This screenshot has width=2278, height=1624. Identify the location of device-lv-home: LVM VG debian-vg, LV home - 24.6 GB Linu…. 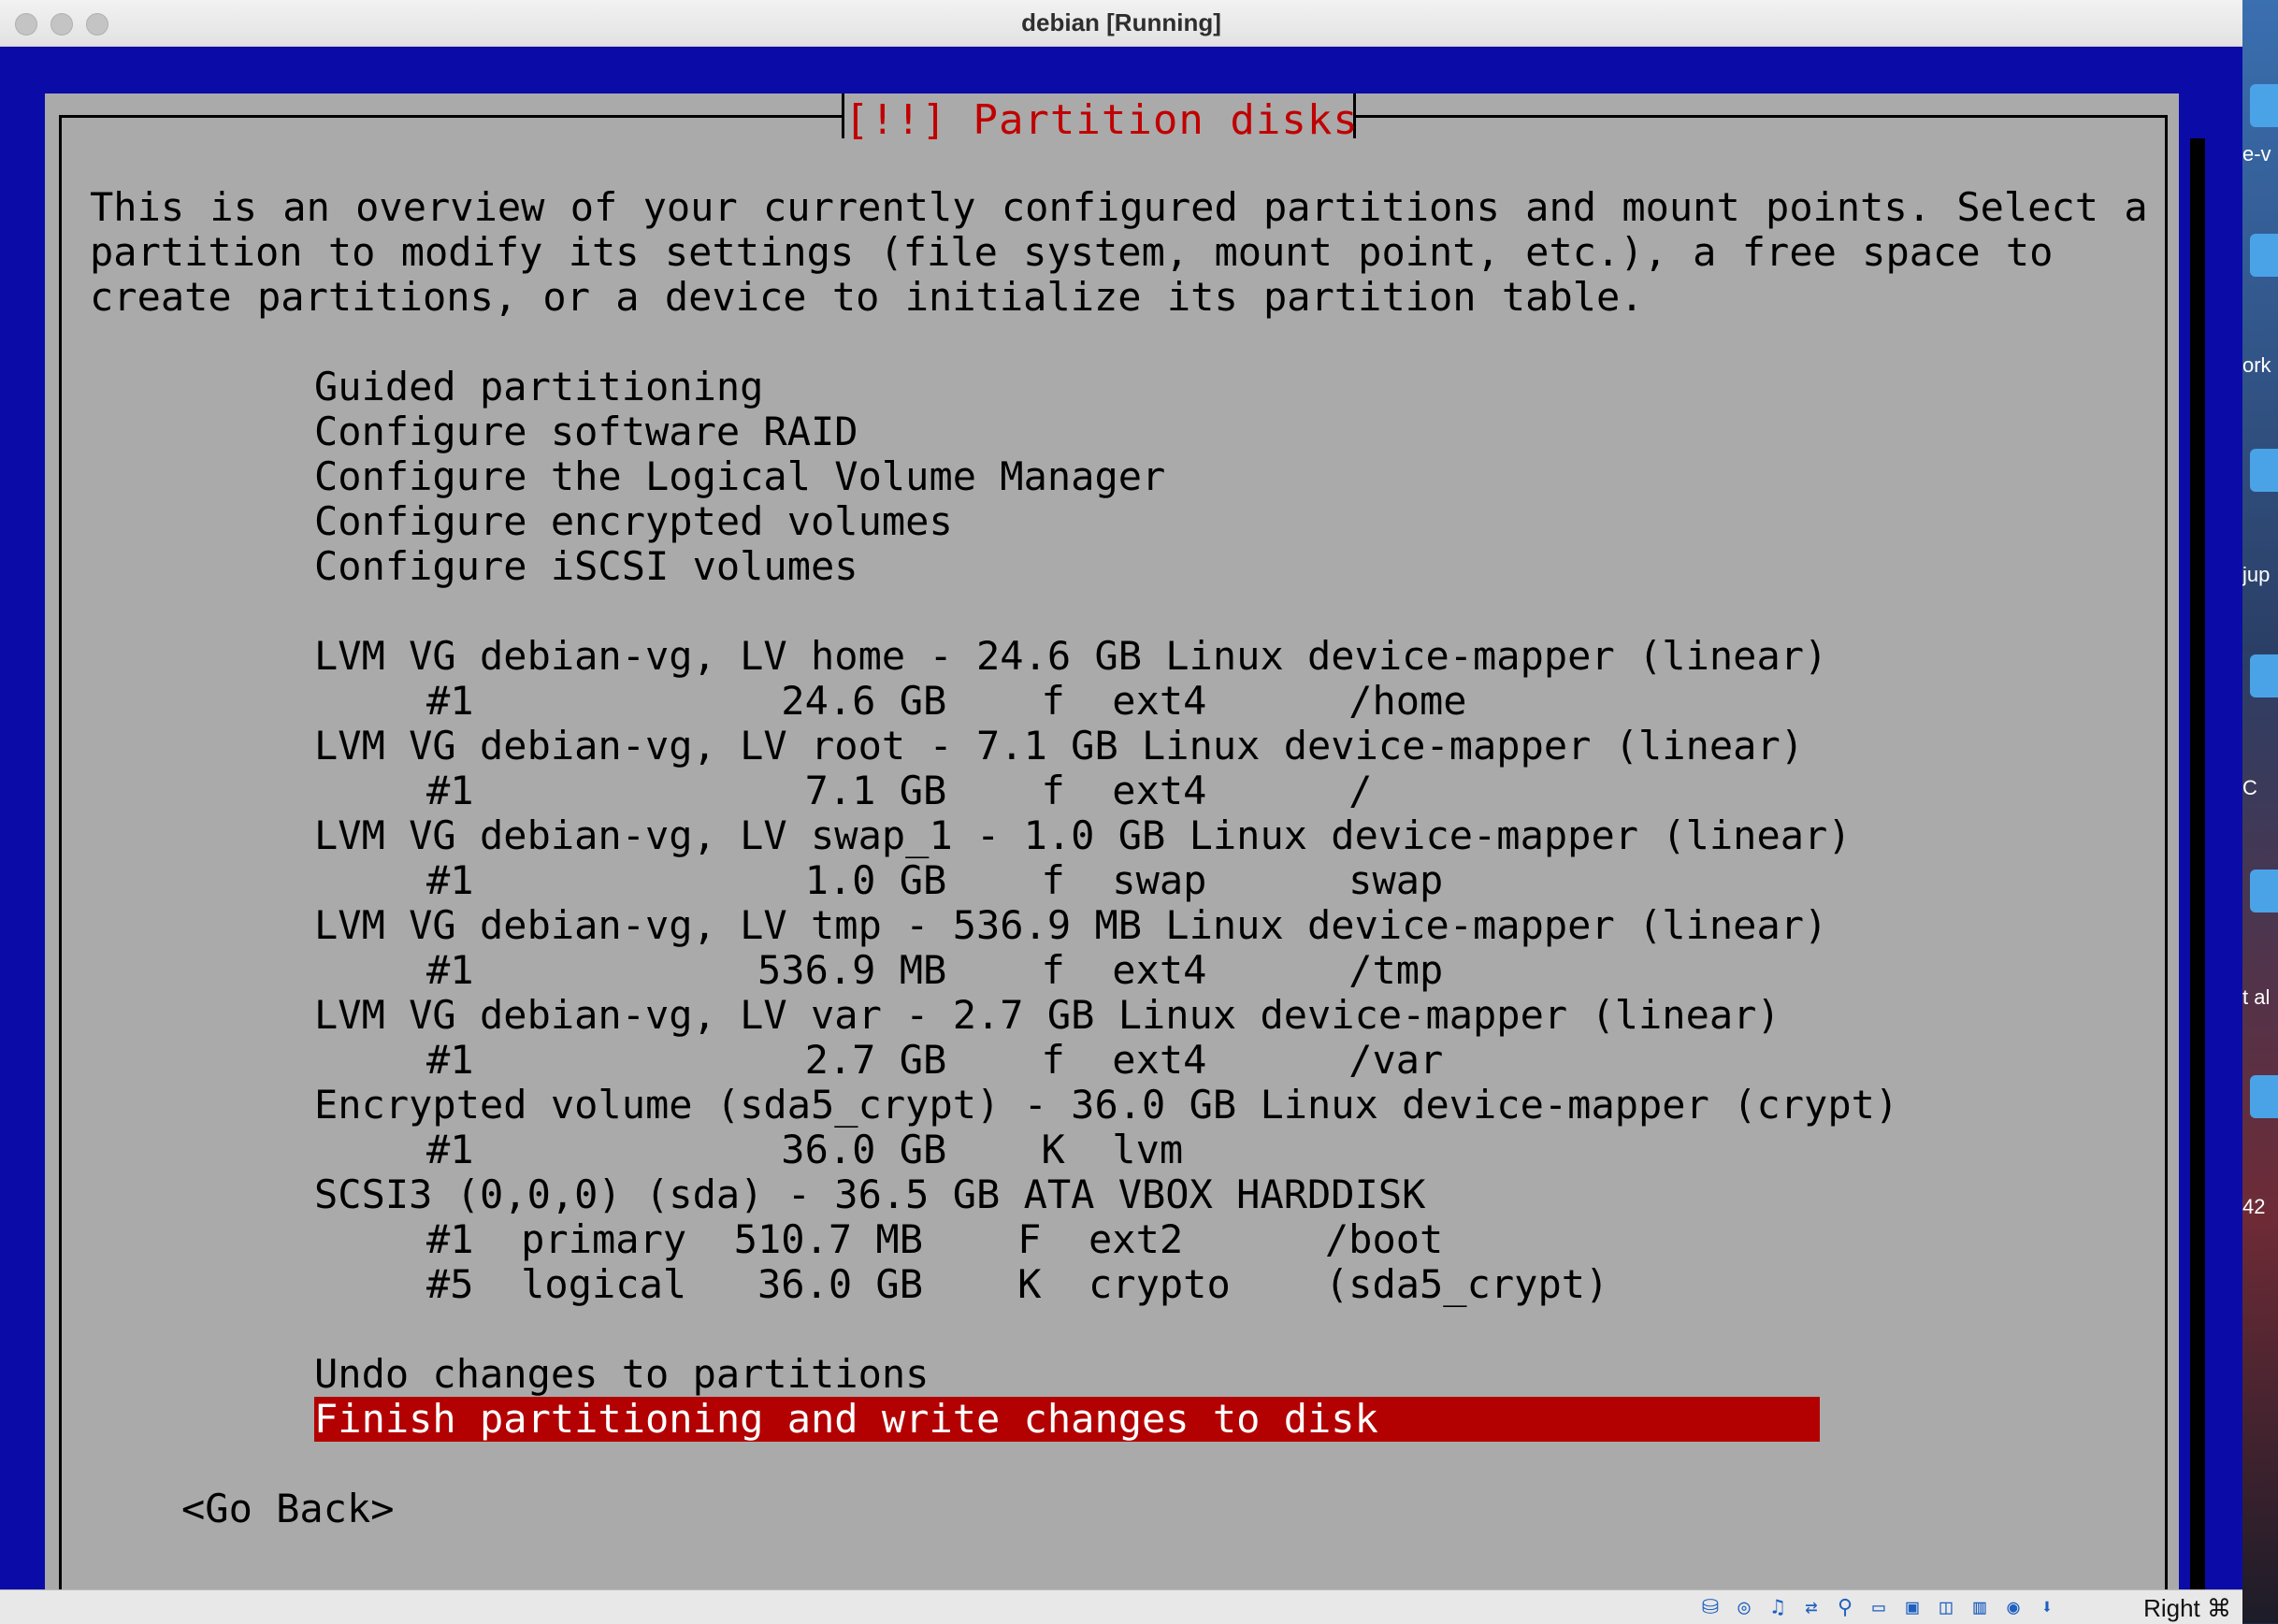
(1070, 656).